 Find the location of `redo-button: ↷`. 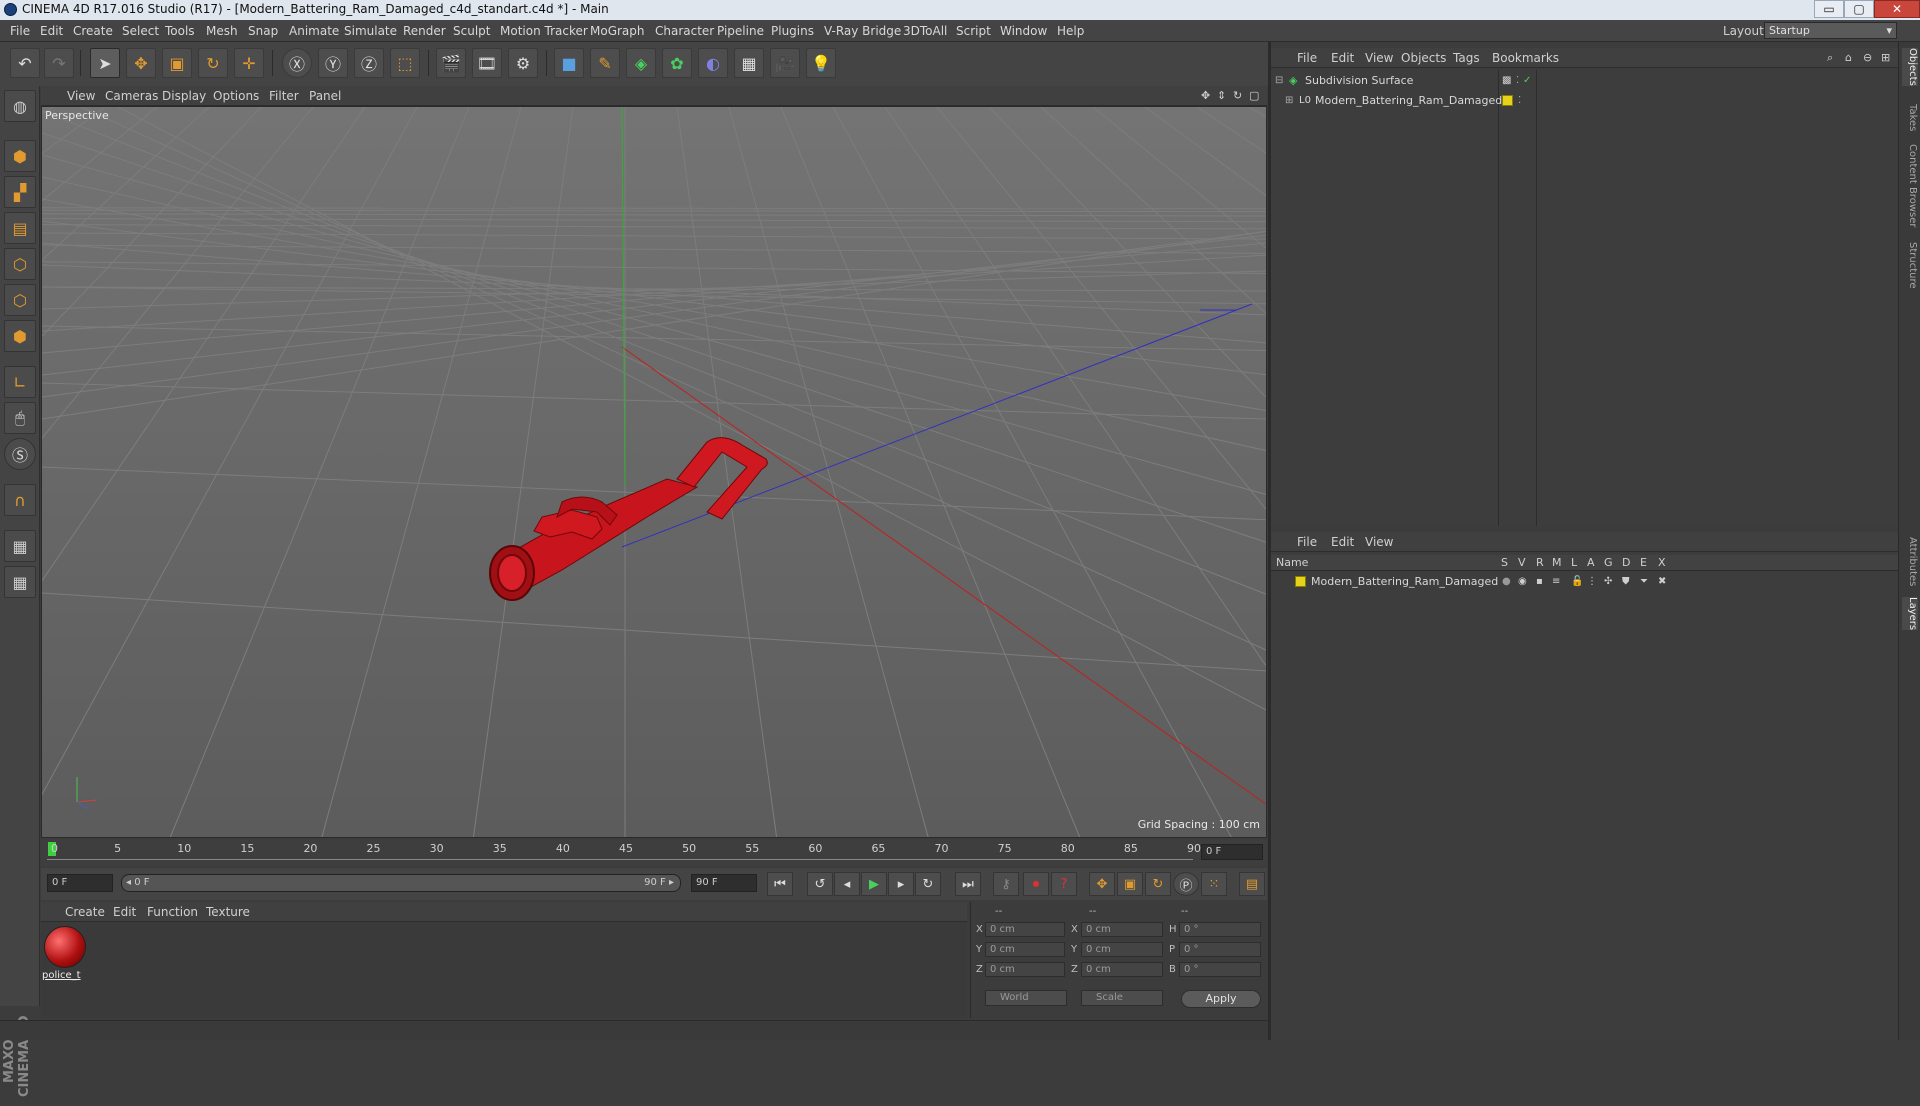

redo-button: ↷ is located at coordinates (59, 63).